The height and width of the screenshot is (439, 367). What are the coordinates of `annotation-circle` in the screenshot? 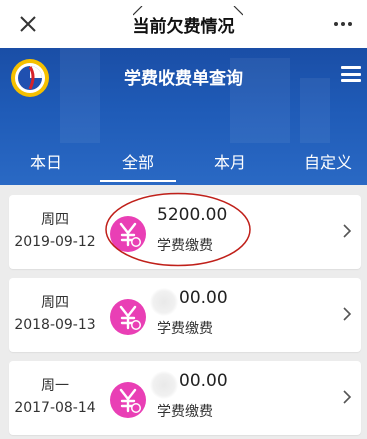 It's located at (178, 229).